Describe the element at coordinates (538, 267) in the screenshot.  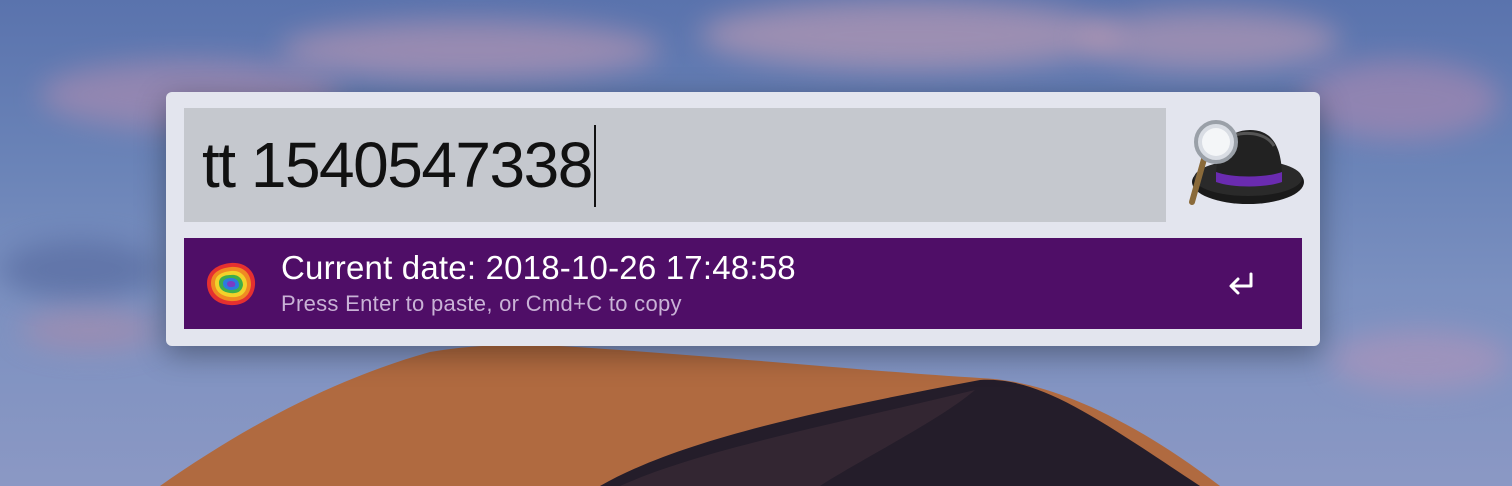
I see `result-title: Current date: 2018-10-26 17:48:58` at that location.